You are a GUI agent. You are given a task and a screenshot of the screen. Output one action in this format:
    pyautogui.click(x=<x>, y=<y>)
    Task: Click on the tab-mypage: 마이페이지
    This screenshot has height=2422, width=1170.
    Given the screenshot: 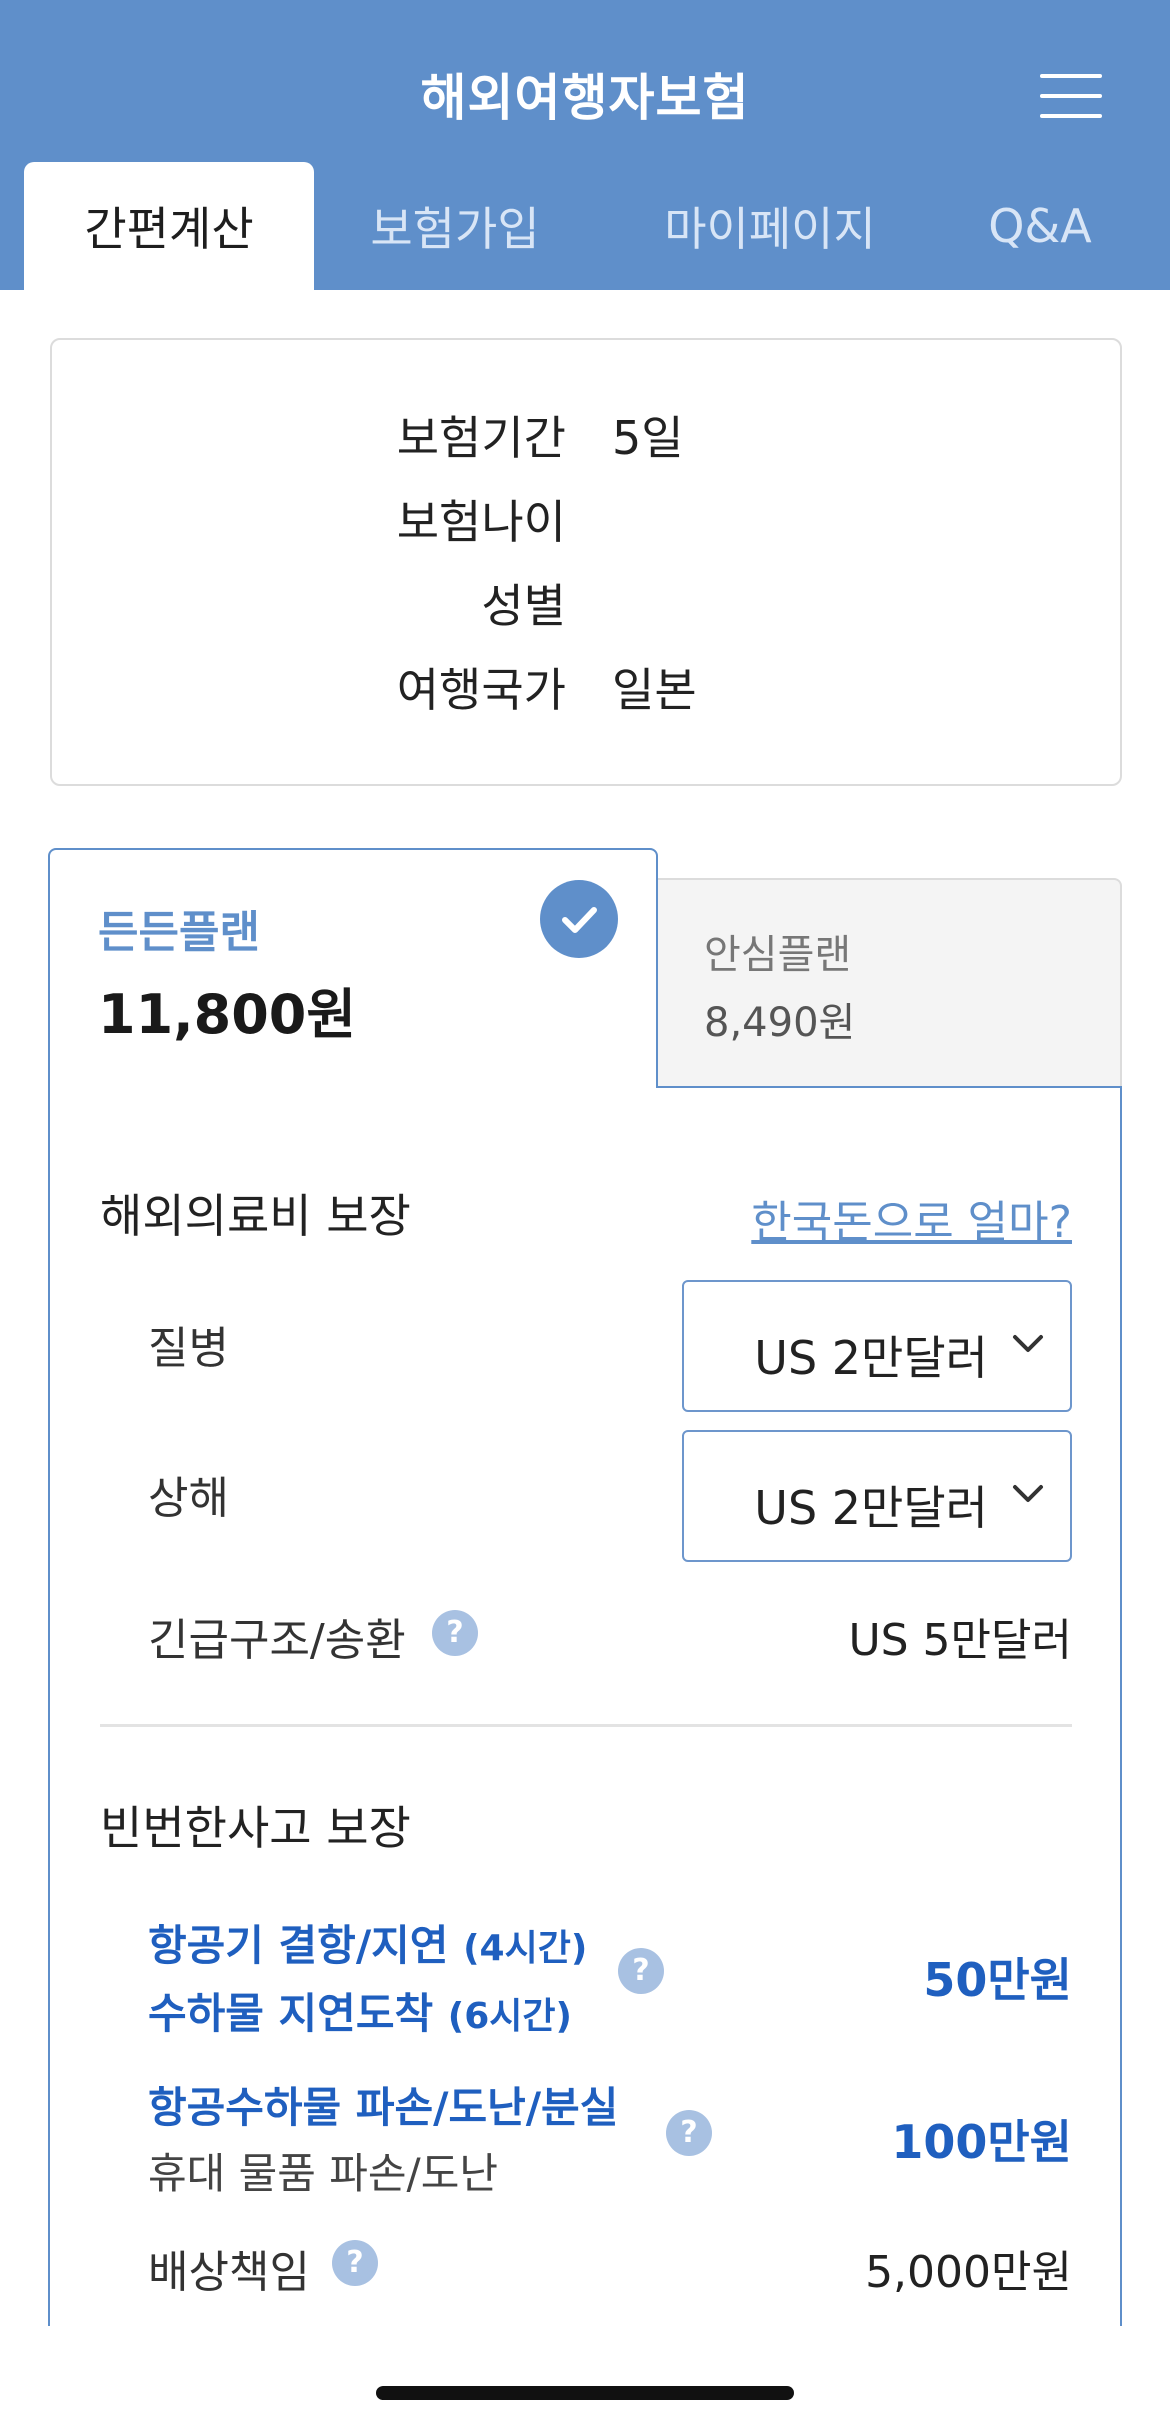 What is the action you would take?
    pyautogui.click(x=770, y=226)
    